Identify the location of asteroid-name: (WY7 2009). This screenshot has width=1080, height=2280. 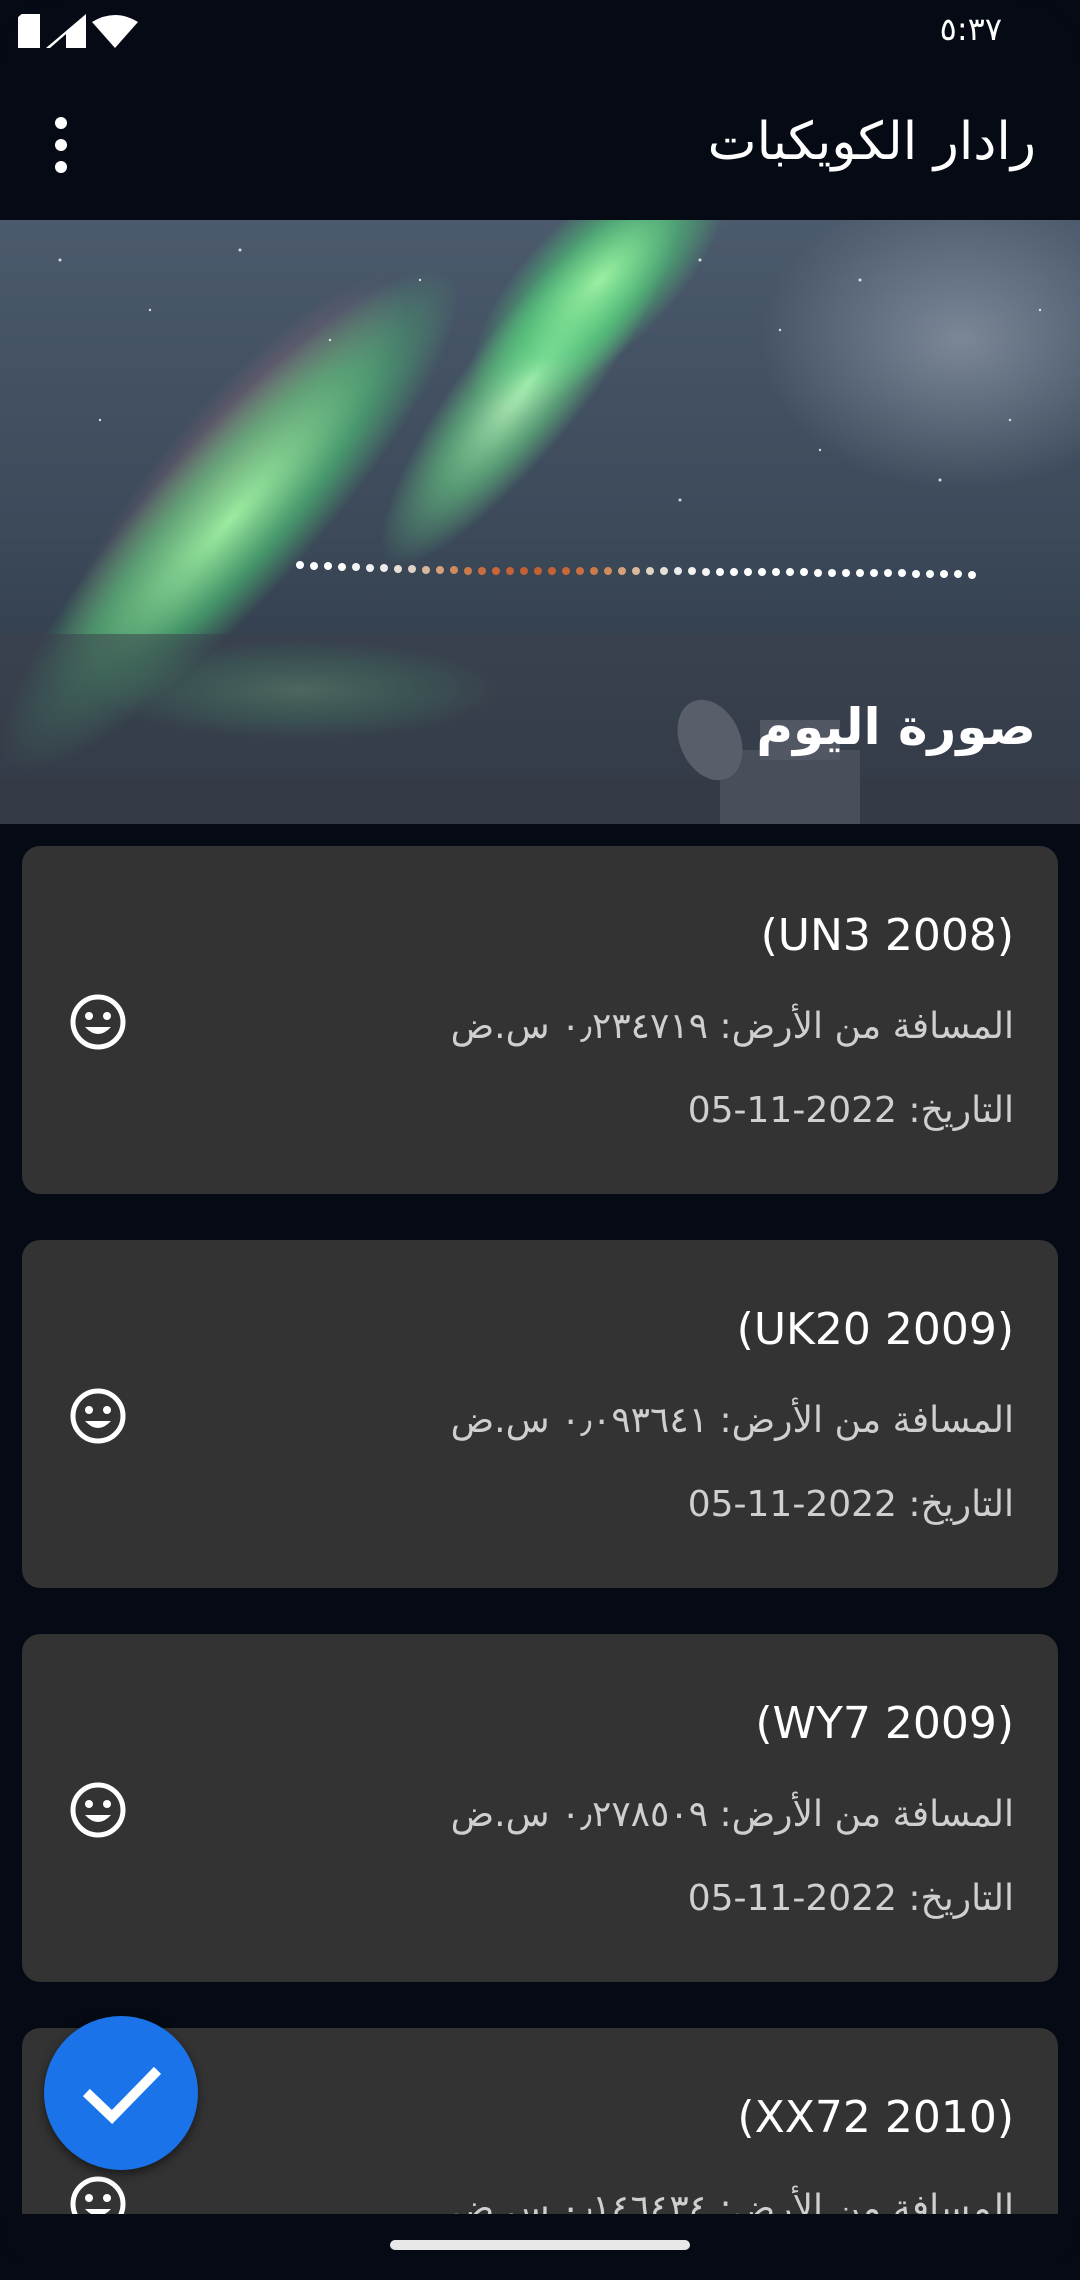
(884, 1723).